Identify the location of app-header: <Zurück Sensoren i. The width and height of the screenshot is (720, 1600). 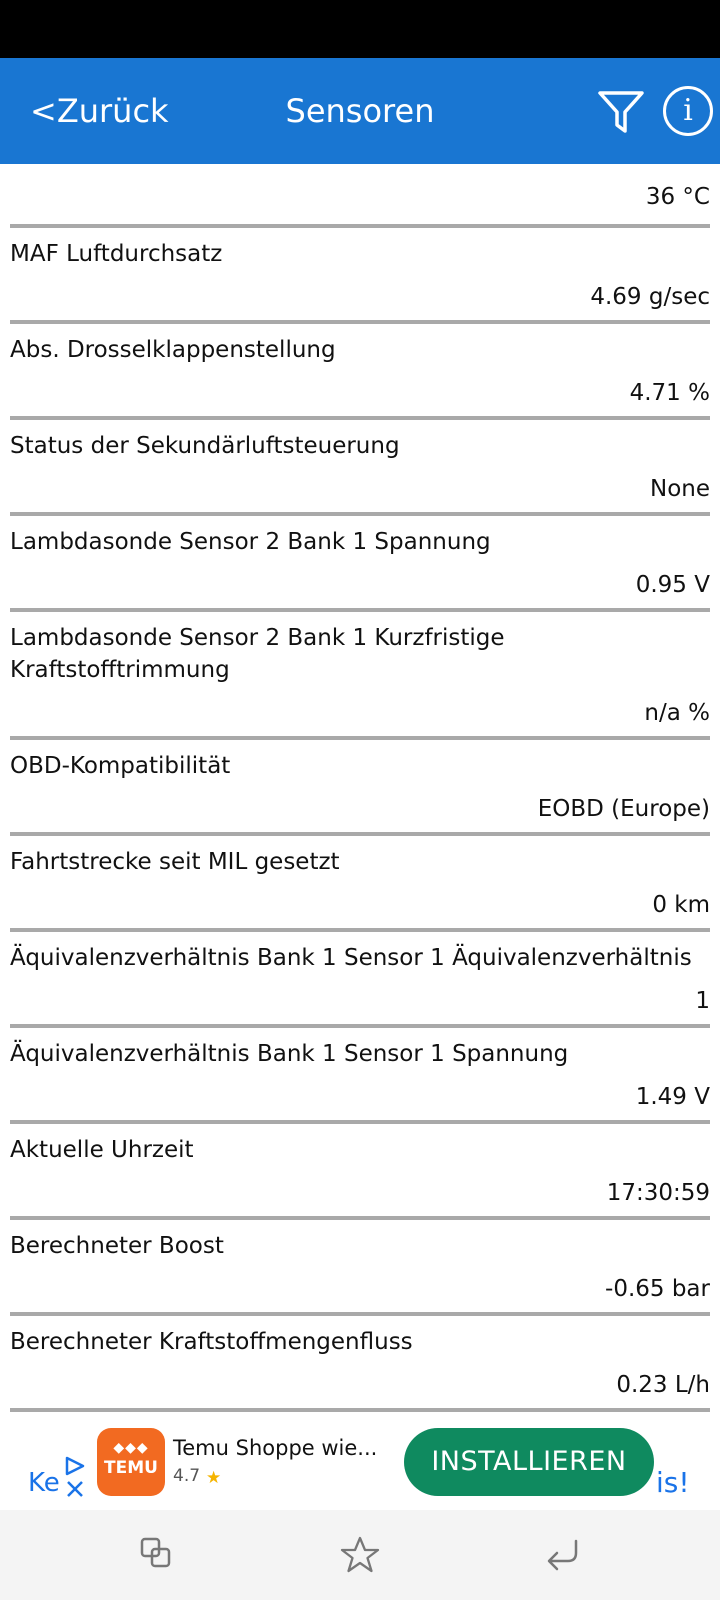
(360, 111).